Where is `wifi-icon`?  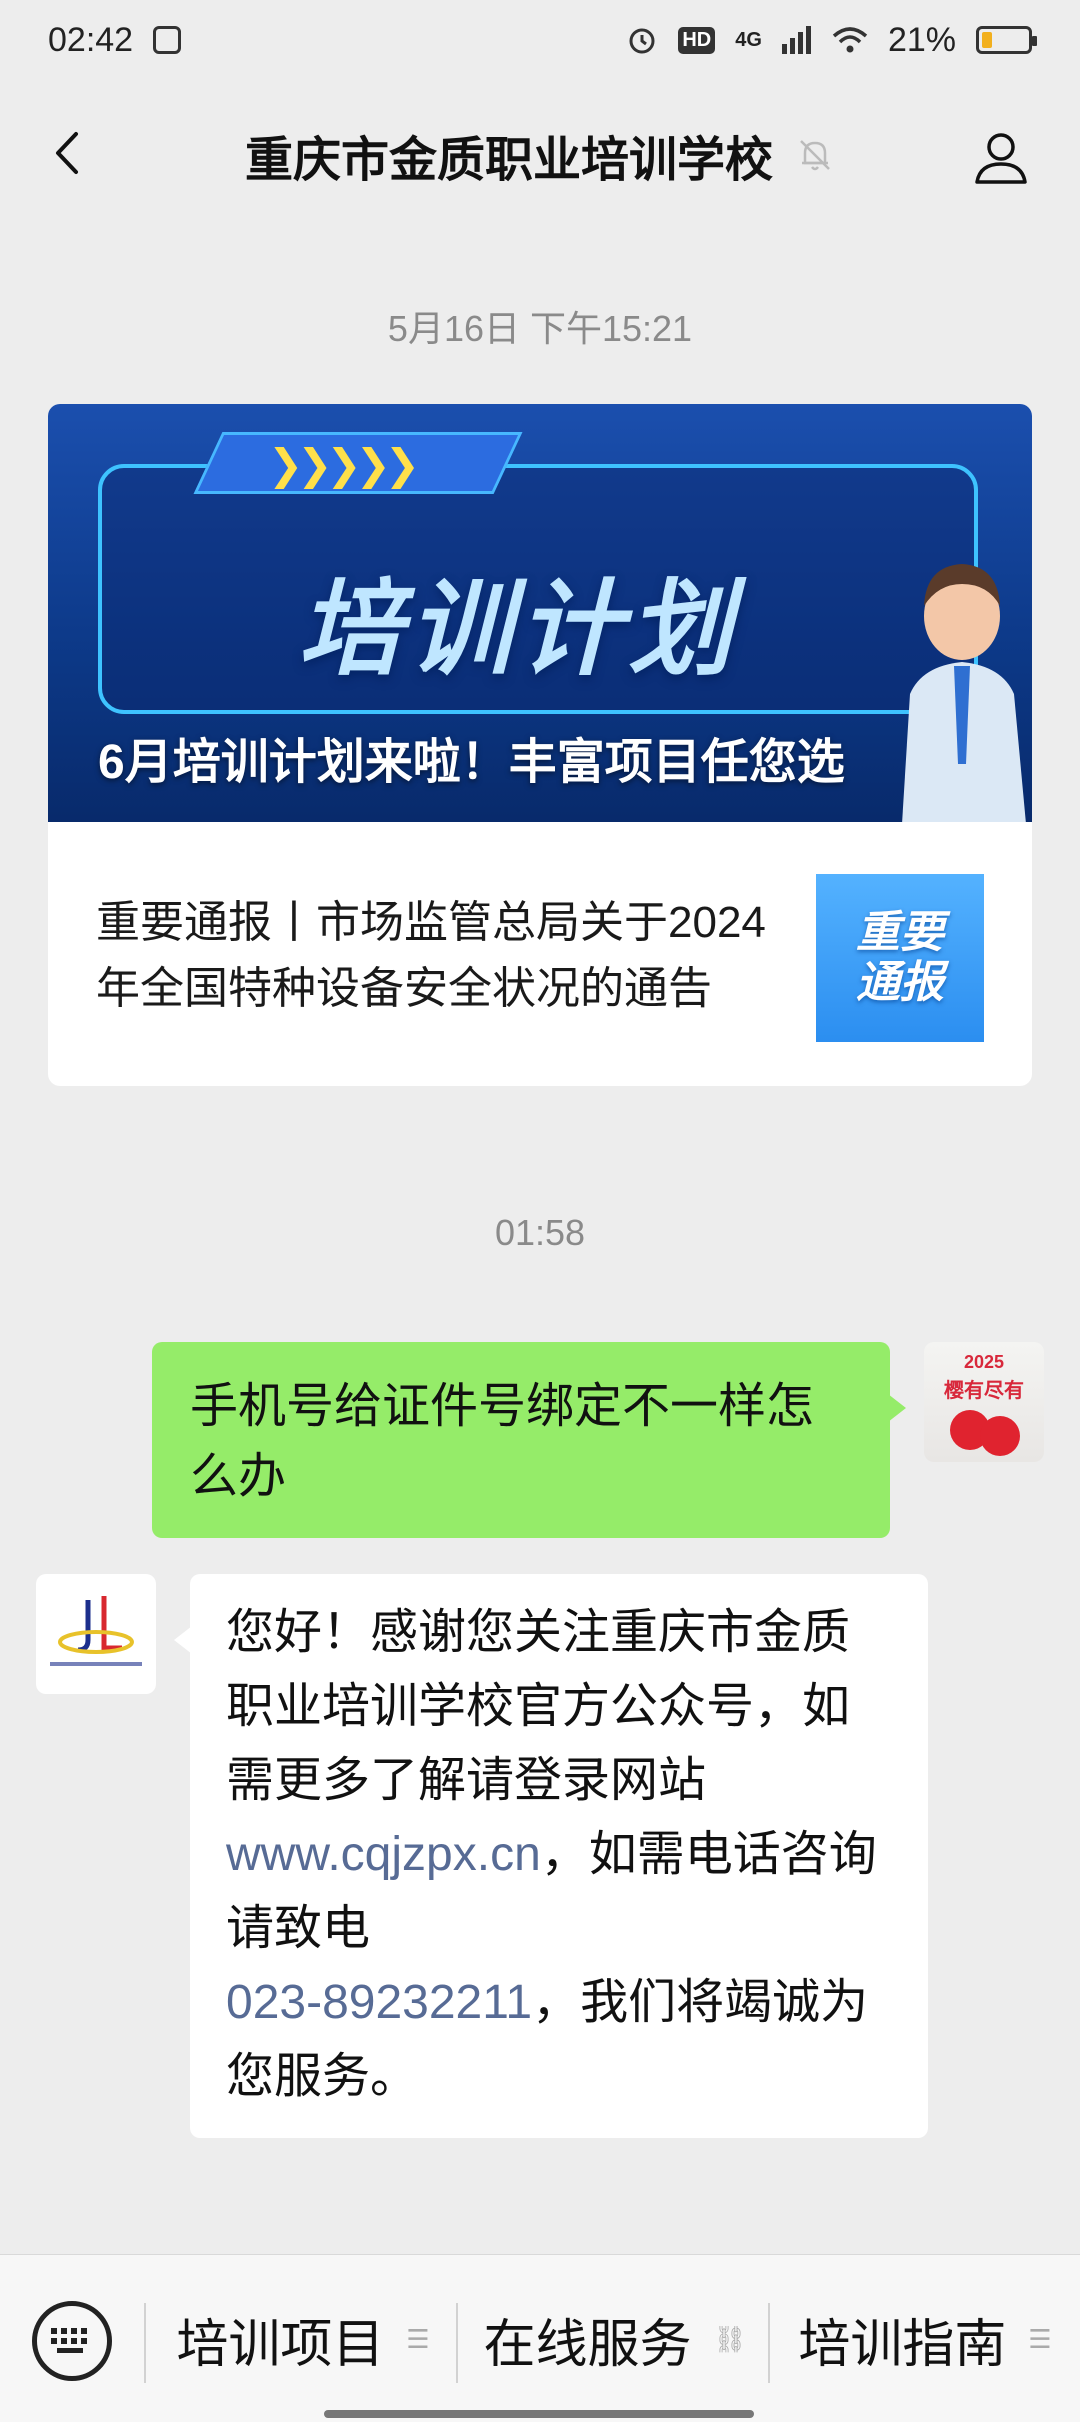
wifi-icon is located at coordinates (850, 40).